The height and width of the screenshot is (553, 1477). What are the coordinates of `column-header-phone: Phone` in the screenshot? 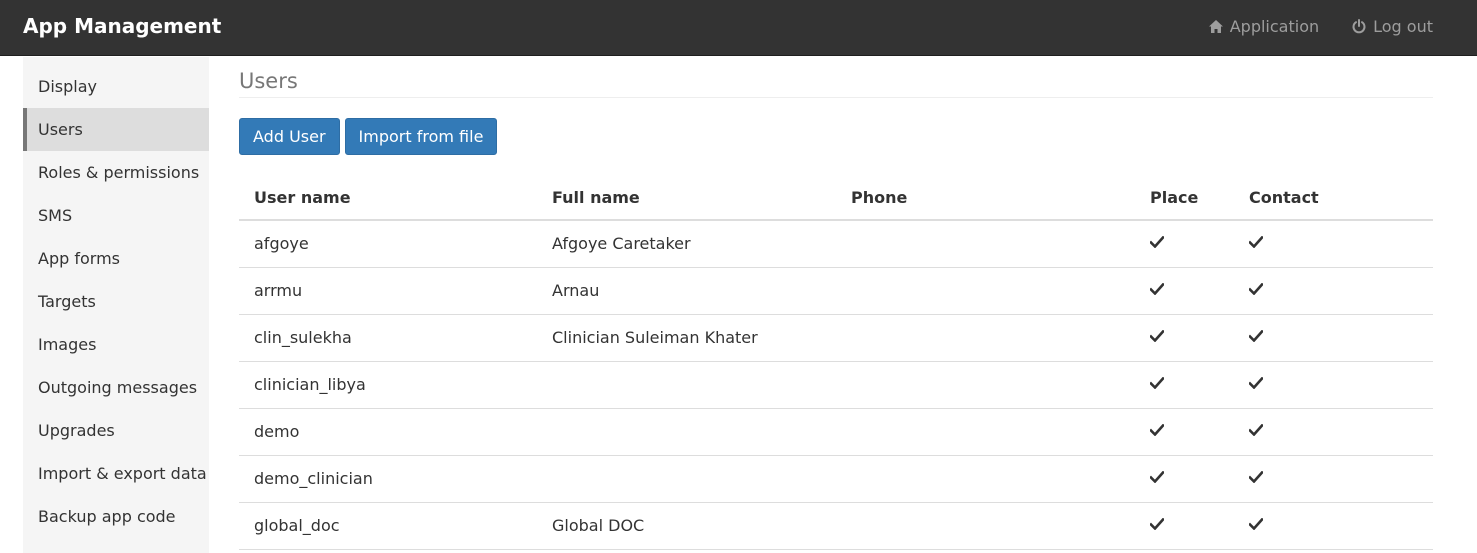 It's located at (985, 198).